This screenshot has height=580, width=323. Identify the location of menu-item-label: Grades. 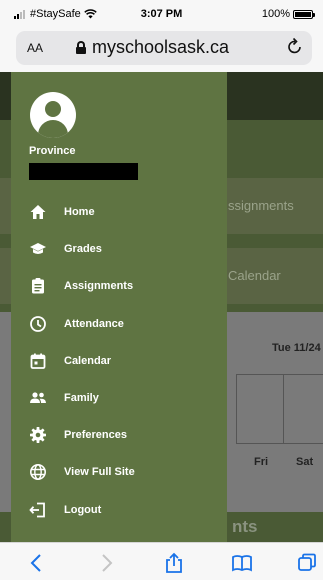
(83, 249).